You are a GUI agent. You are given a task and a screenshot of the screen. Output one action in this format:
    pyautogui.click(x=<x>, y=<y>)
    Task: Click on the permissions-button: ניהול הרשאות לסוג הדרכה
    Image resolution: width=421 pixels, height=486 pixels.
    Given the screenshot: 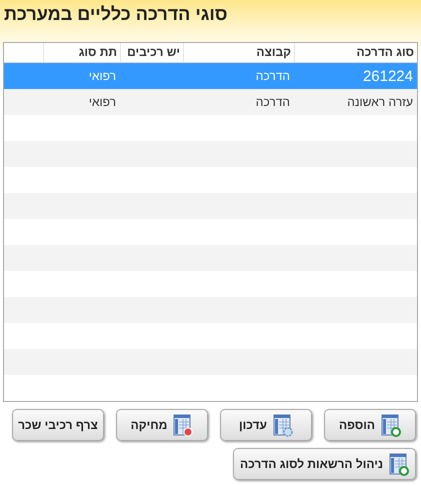 What is the action you would take?
    pyautogui.click(x=324, y=464)
    